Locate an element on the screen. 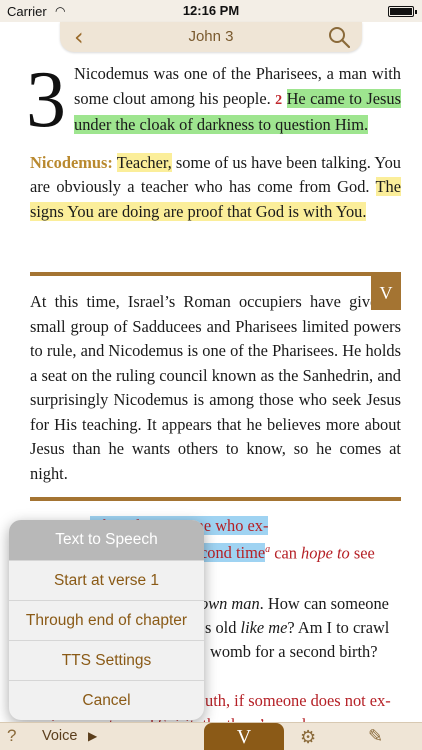  start-at-verse-button: Start at verse 1 is located at coordinates (106, 580).